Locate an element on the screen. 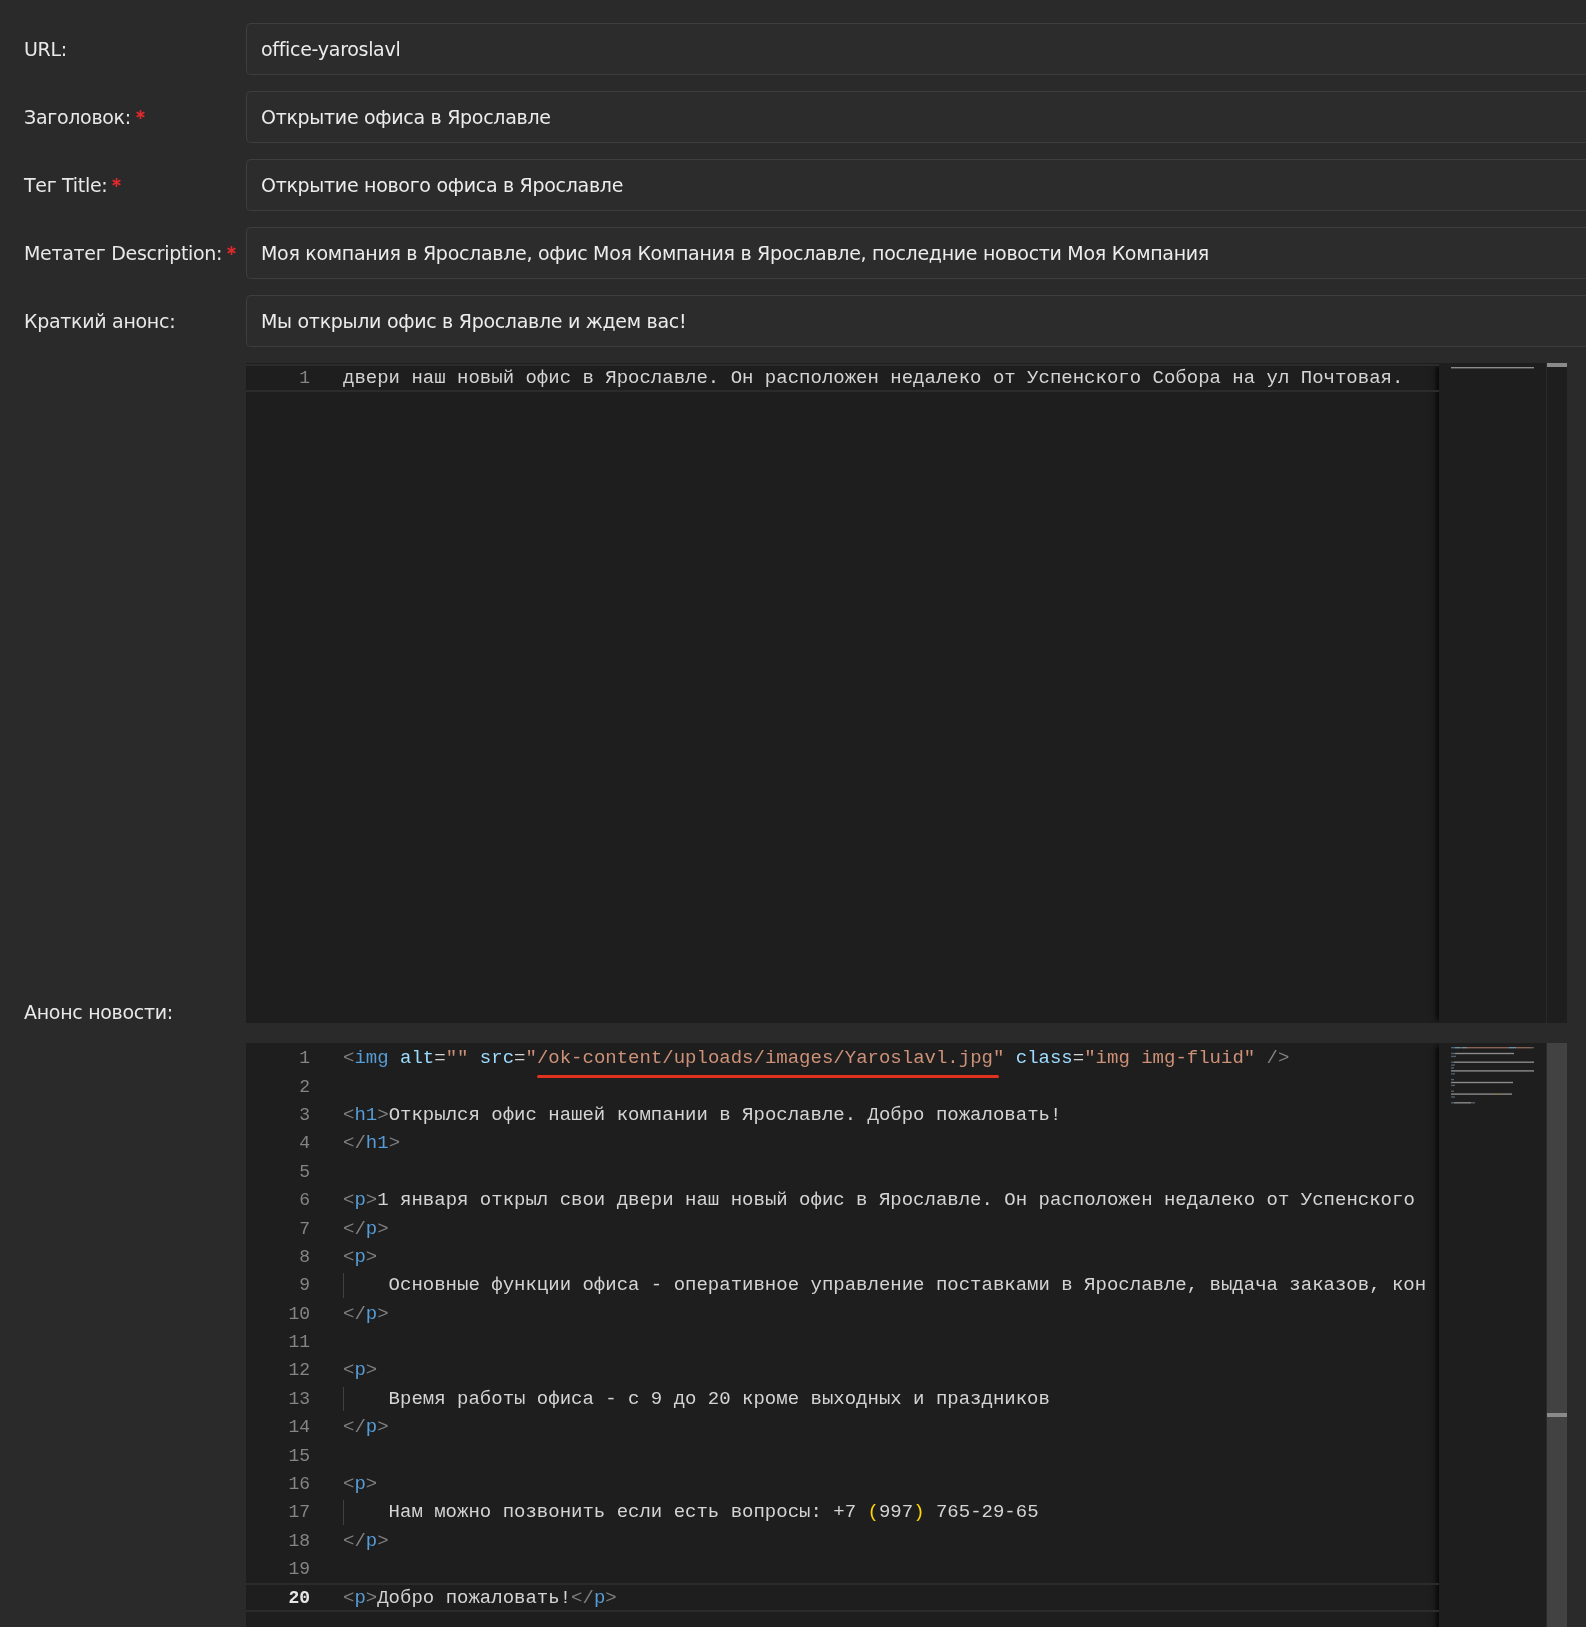  code-line: <img alt="" src="/ok-content/uploads/images/Yaroslavl.jpg" class="img img-fluid" /> is located at coordinates (816, 1058).